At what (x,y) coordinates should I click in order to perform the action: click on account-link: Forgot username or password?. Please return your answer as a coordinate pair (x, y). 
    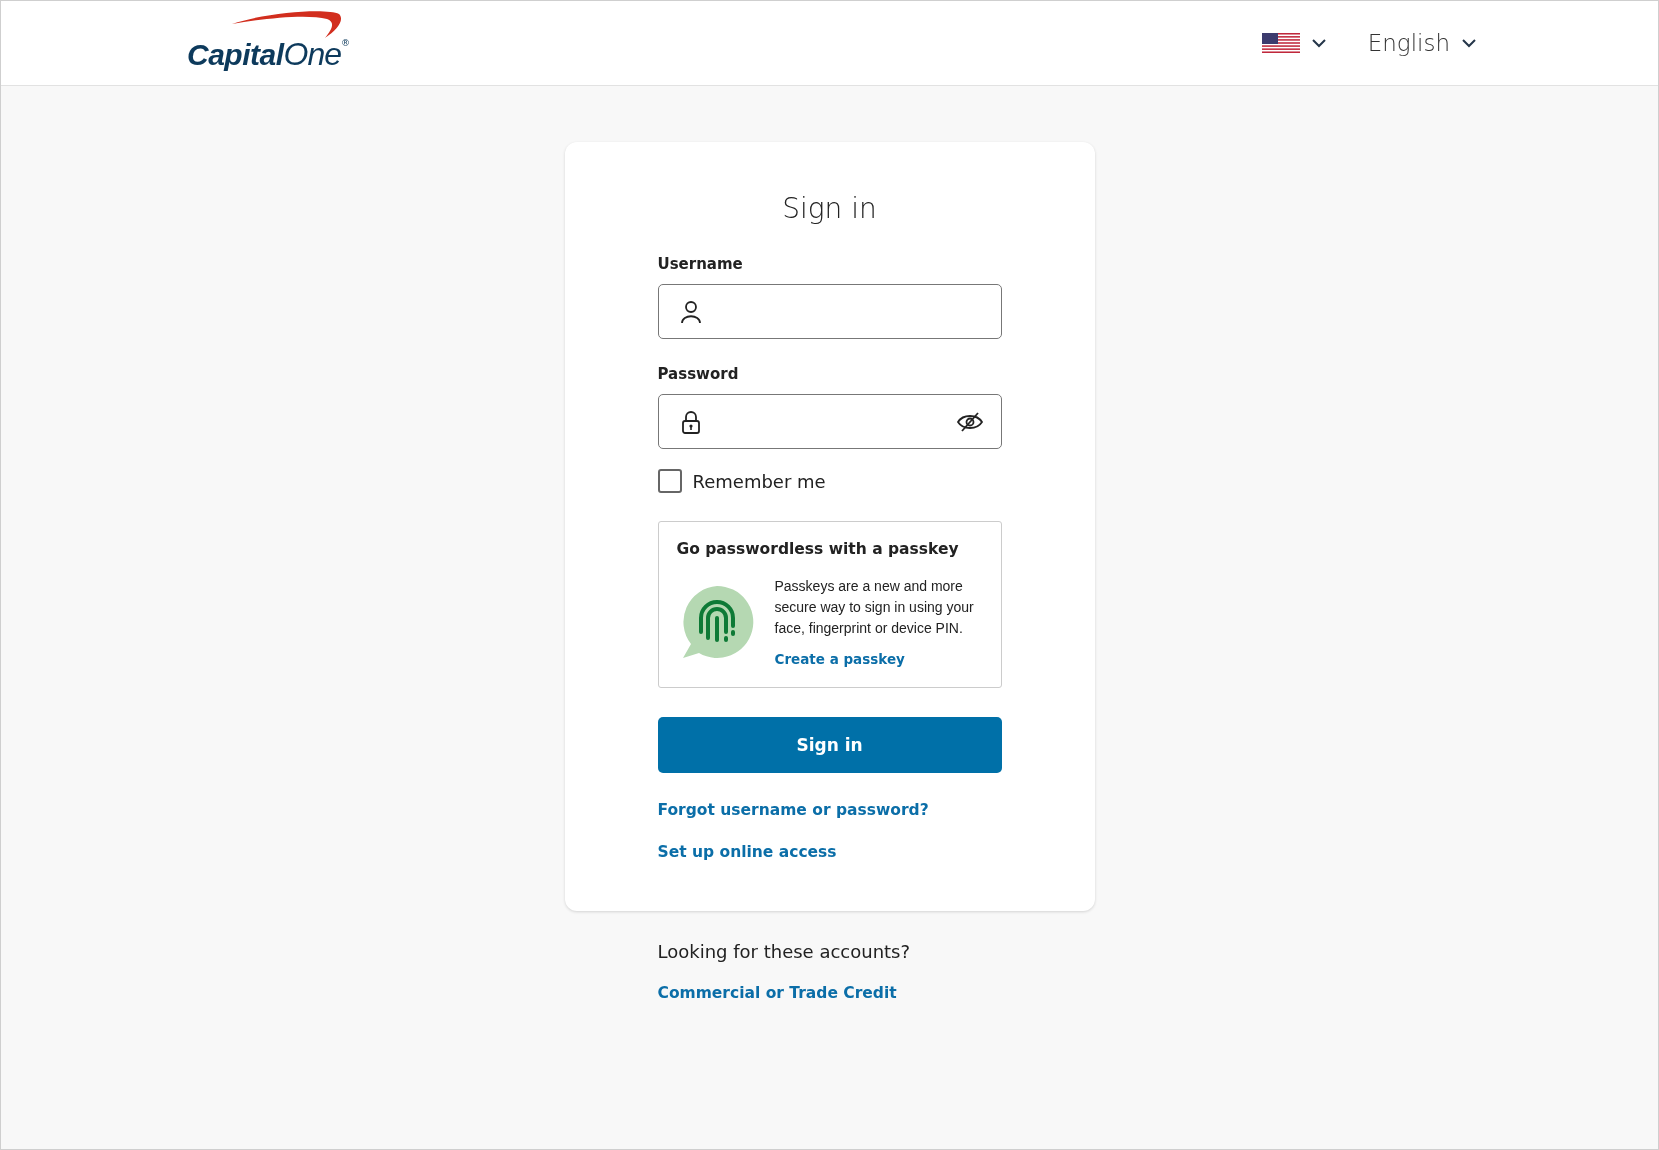
    Looking at the image, I should click on (793, 810).